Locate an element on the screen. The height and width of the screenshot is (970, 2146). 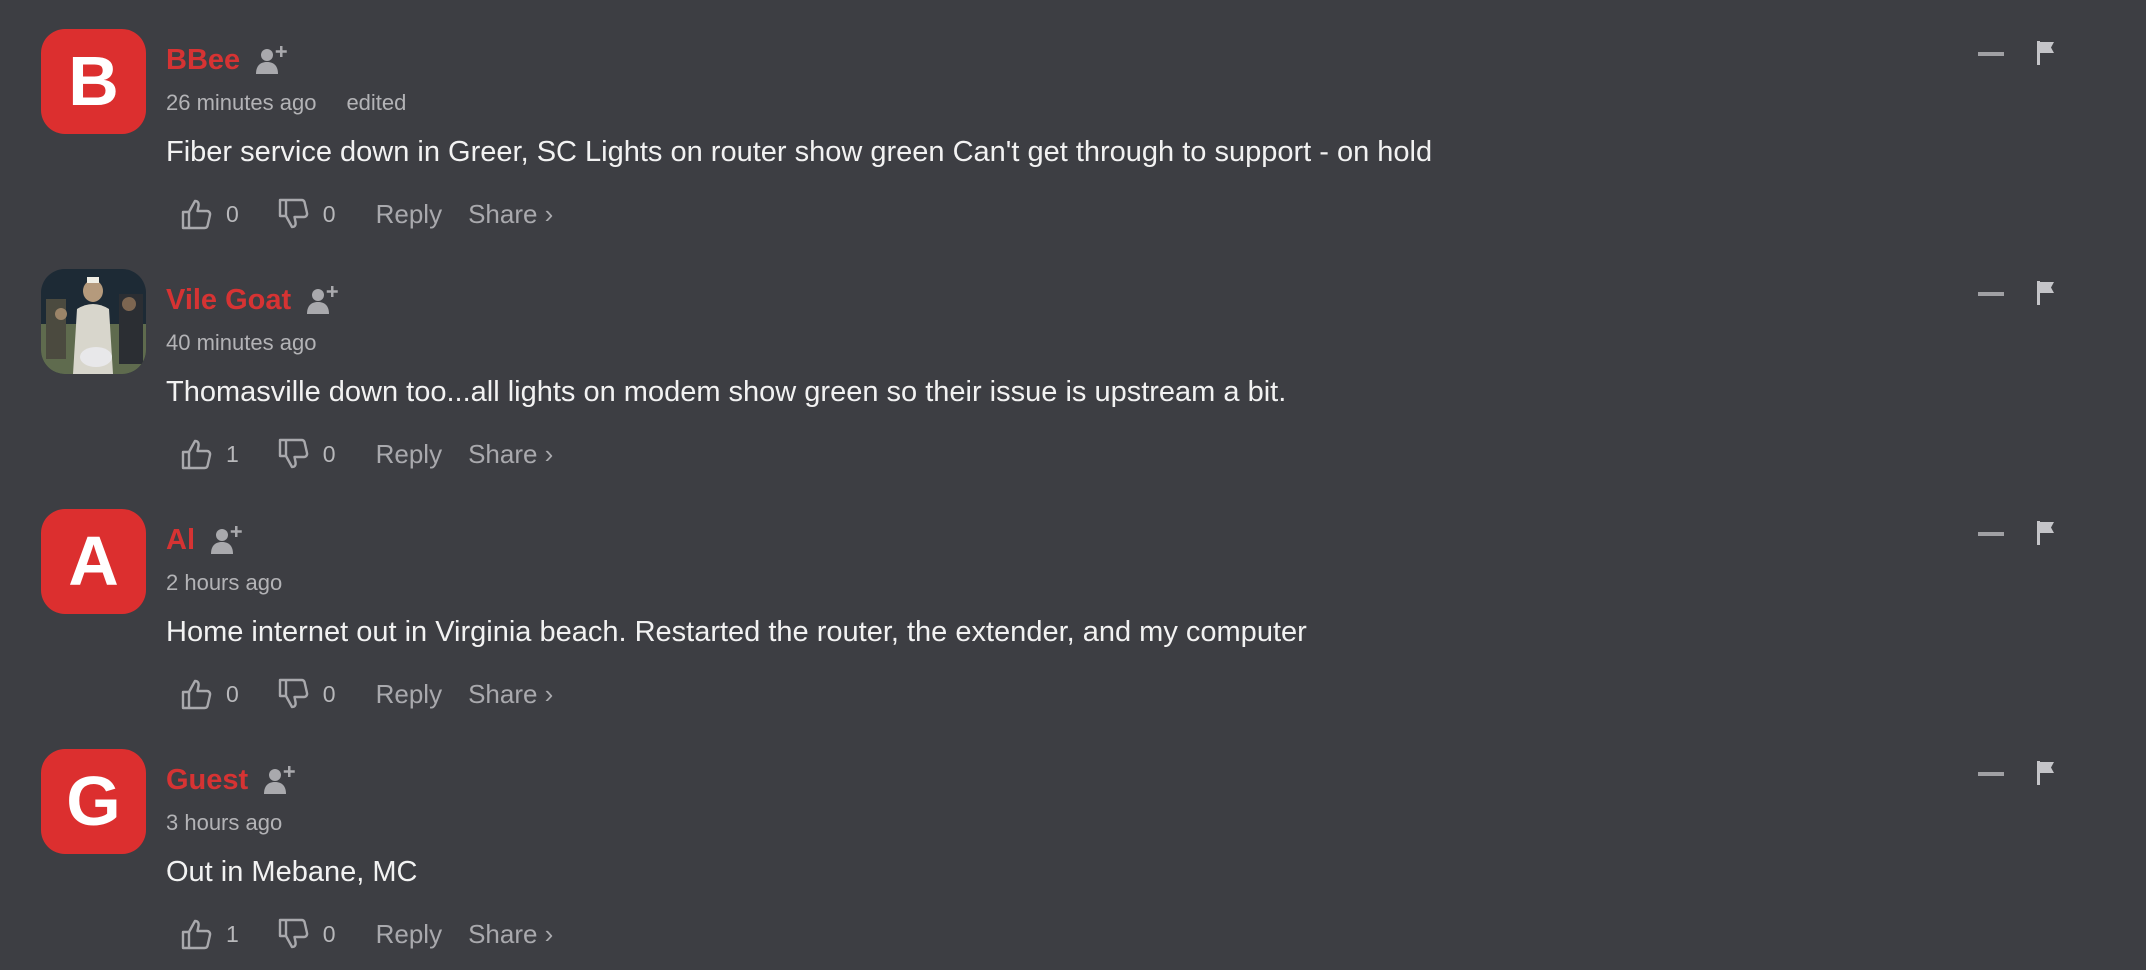
meta-row: 26 minutes ago edited is located at coordinates (286, 103).